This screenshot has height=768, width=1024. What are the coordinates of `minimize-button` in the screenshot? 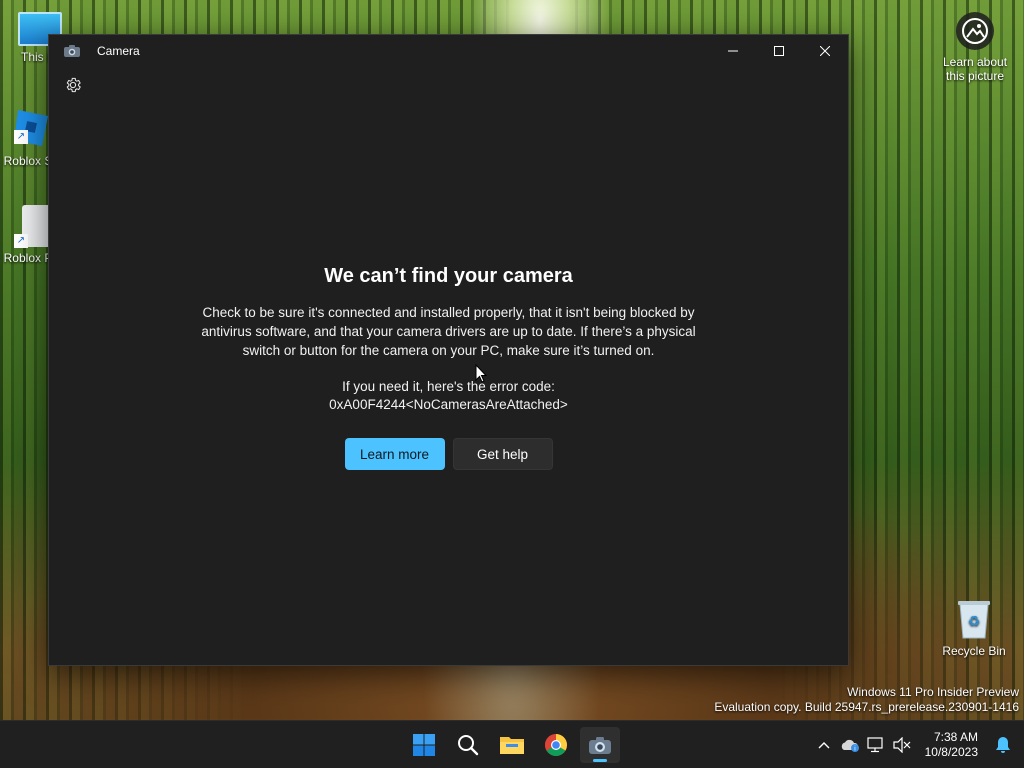 It's located at (733, 51).